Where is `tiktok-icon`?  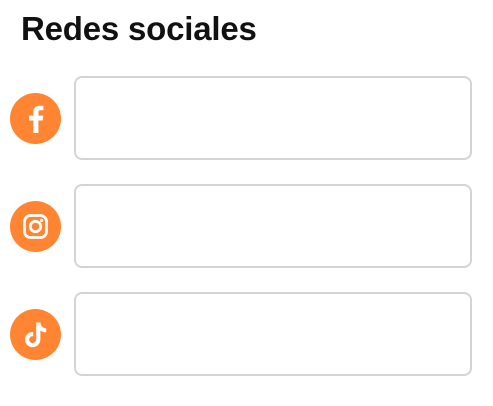 tiktok-icon is located at coordinates (35, 334).